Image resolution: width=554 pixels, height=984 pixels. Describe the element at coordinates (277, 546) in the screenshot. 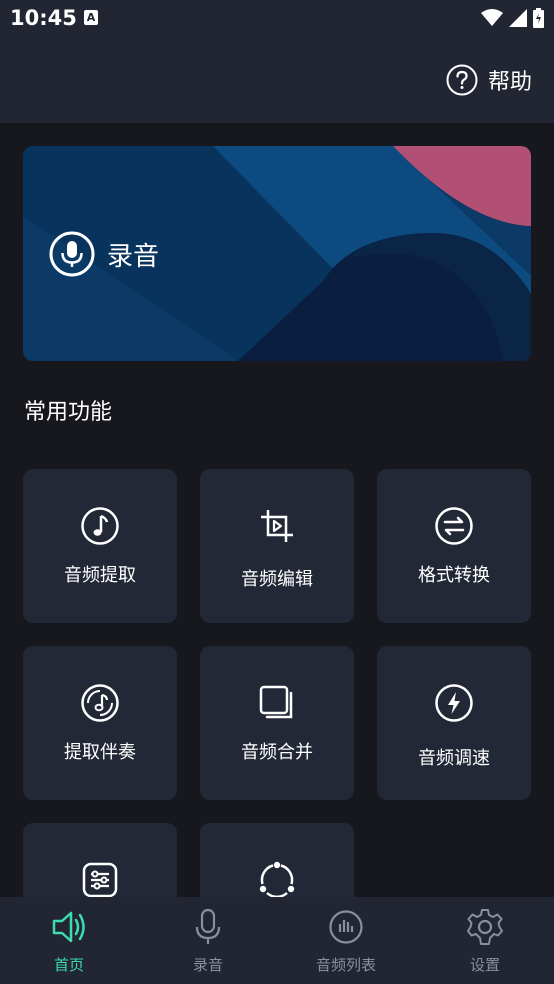

I see `feature-audio-edit: 音频编辑` at that location.